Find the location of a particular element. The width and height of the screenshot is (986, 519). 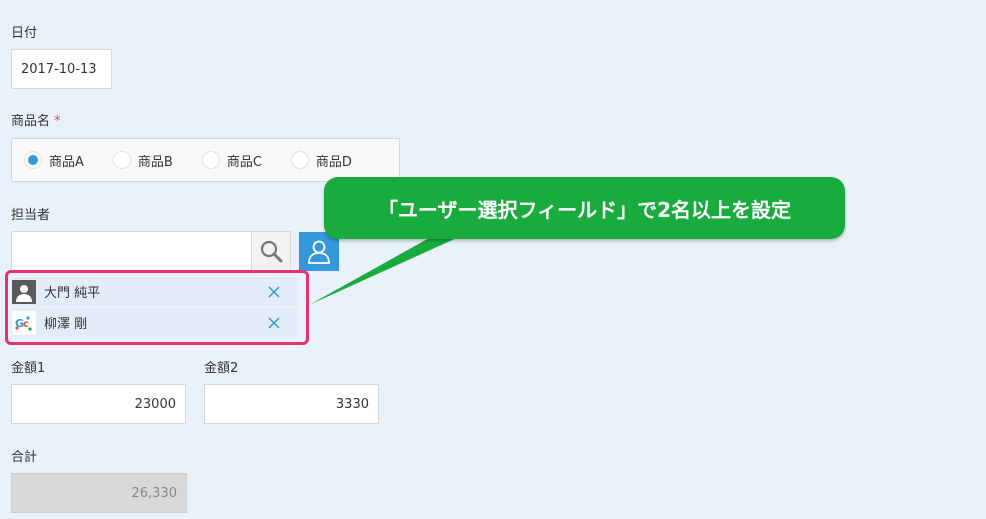

user-name: 柳澤 剛 is located at coordinates (66, 324).